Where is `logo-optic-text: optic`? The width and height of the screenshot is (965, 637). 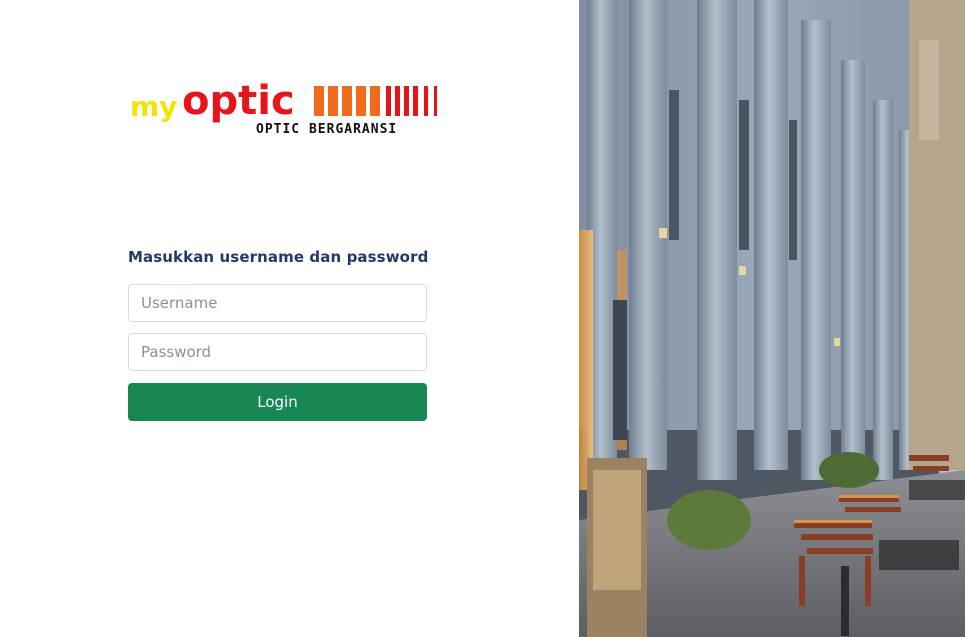
logo-optic-text: optic is located at coordinates (238, 102).